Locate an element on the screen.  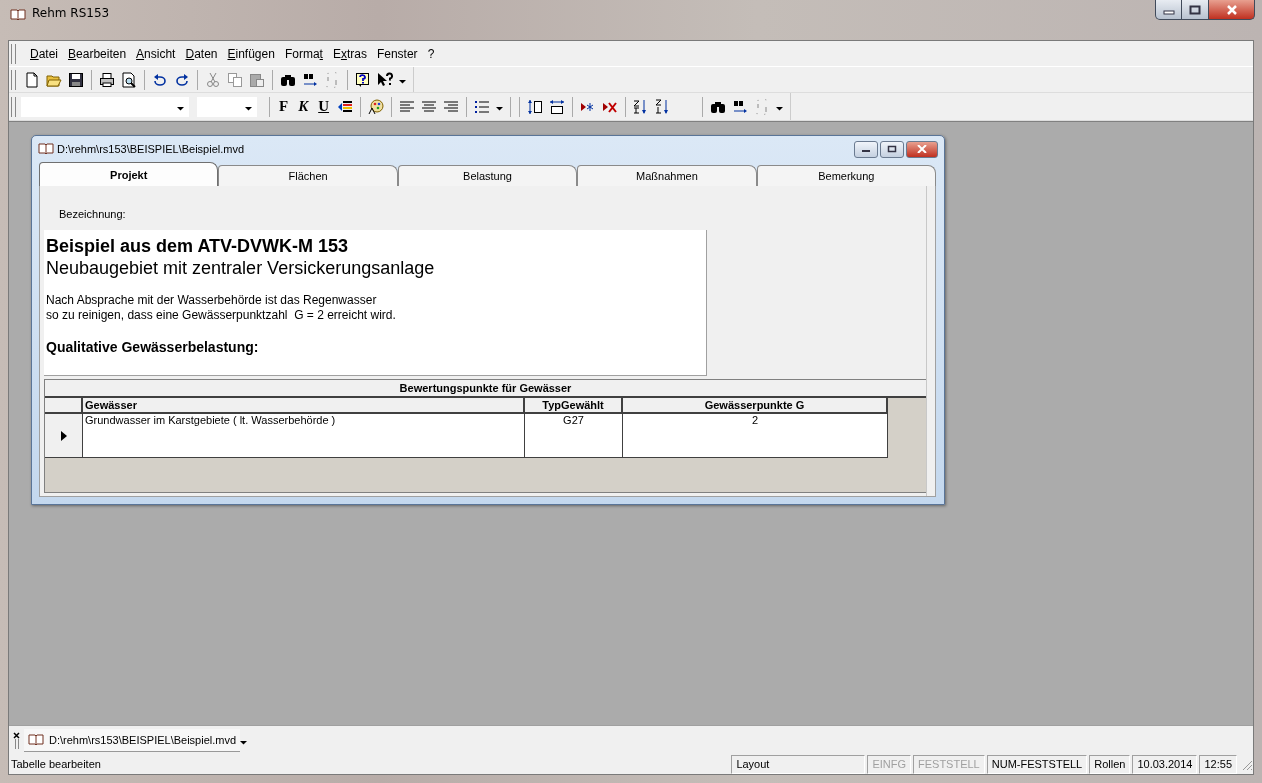
menu-item: Datei is located at coordinates (44, 53).